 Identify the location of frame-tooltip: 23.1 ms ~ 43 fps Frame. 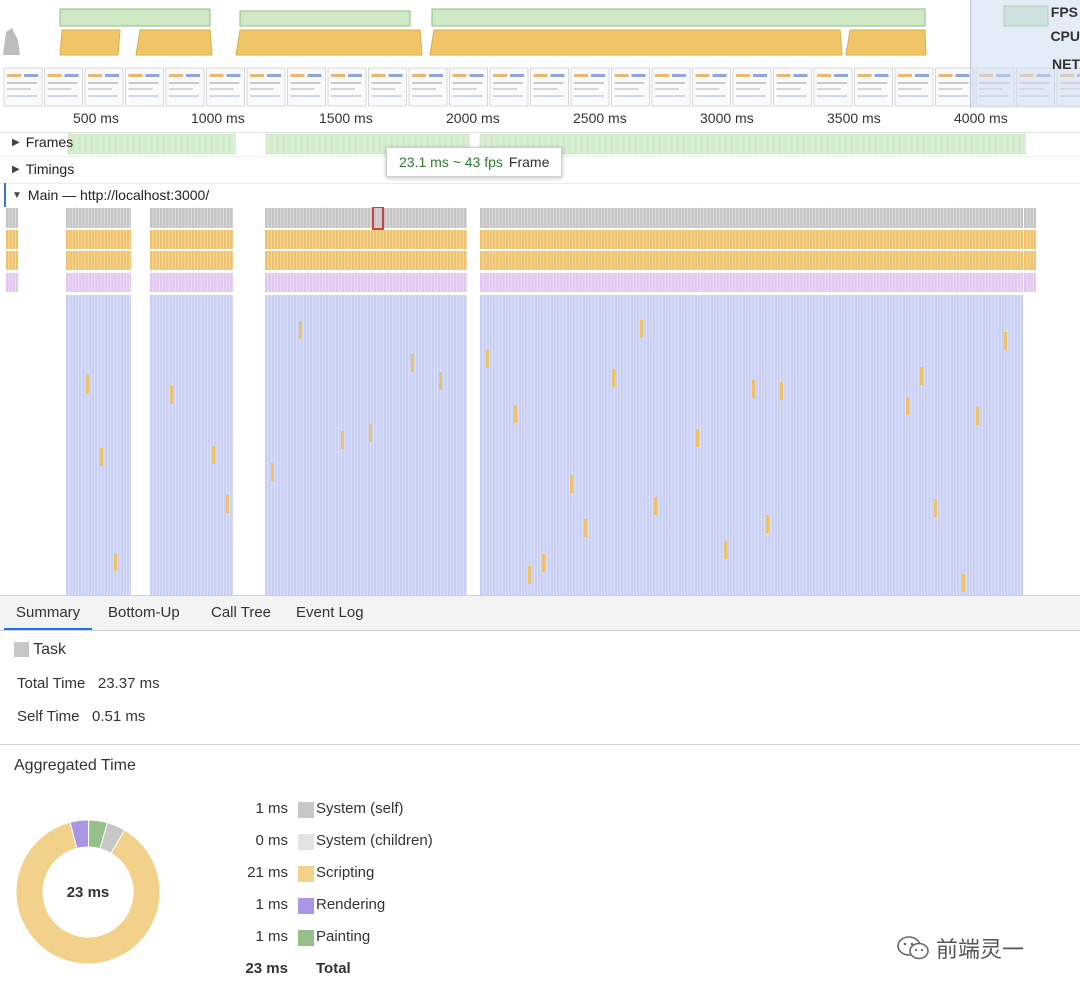
(474, 162).